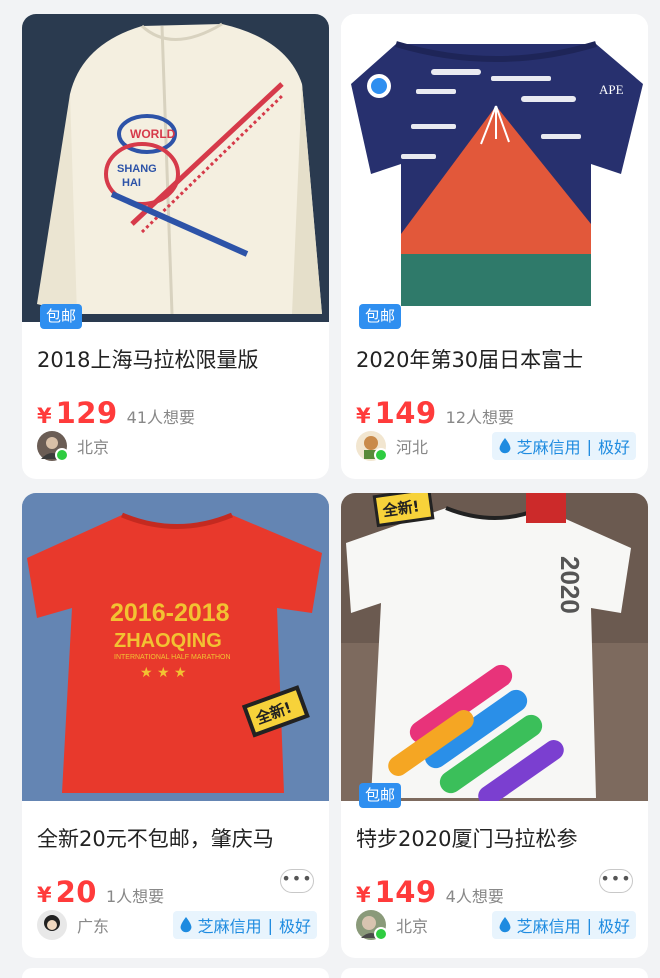 This screenshot has width=660, height=978. What do you see at coordinates (168, 641) in the screenshot?
I see `shirt-print-text: ZHAOQING` at bounding box center [168, 641].